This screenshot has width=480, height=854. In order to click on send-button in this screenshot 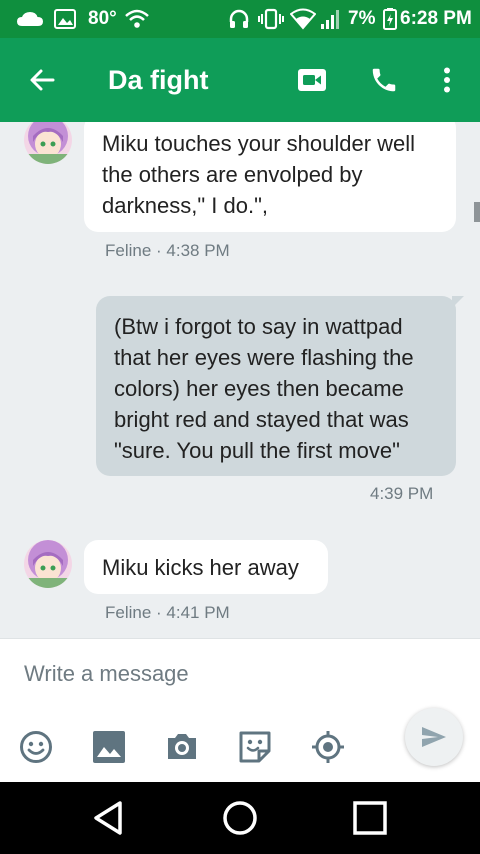, I will do `click(434, 737)`.